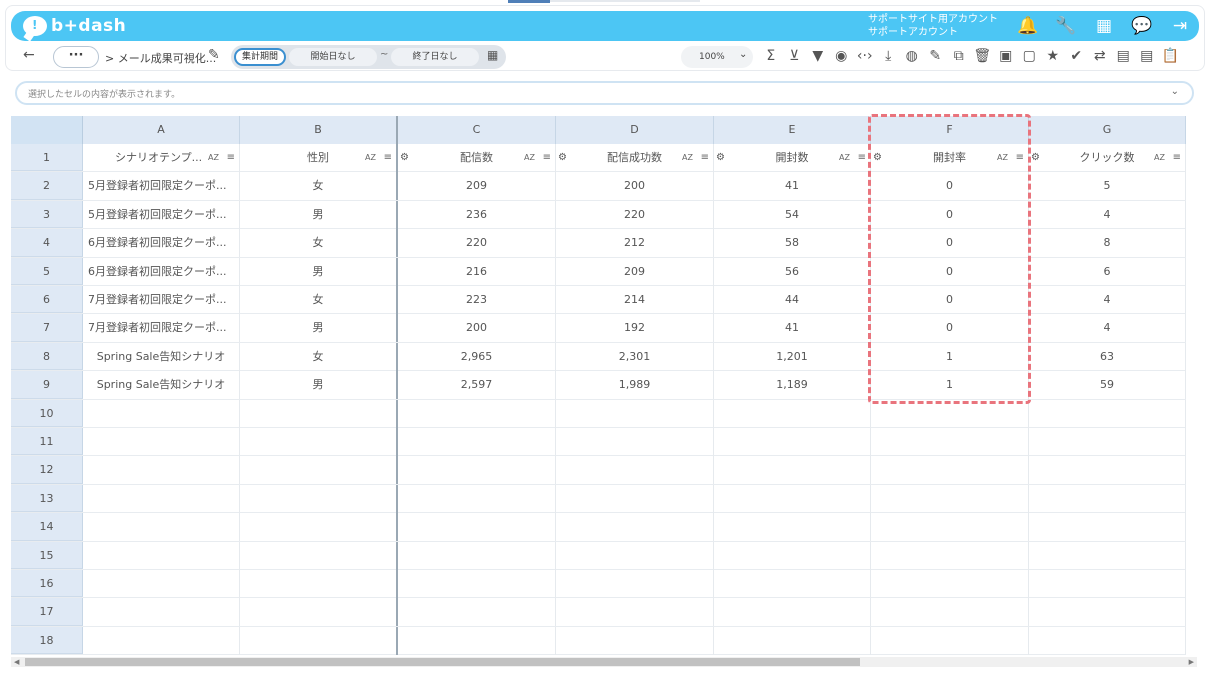 The height and width of the screenshot is (680, 1210). Describe the element at coordinates (161, 130) in the screenshot. I see `column-header-a: A` at that location.